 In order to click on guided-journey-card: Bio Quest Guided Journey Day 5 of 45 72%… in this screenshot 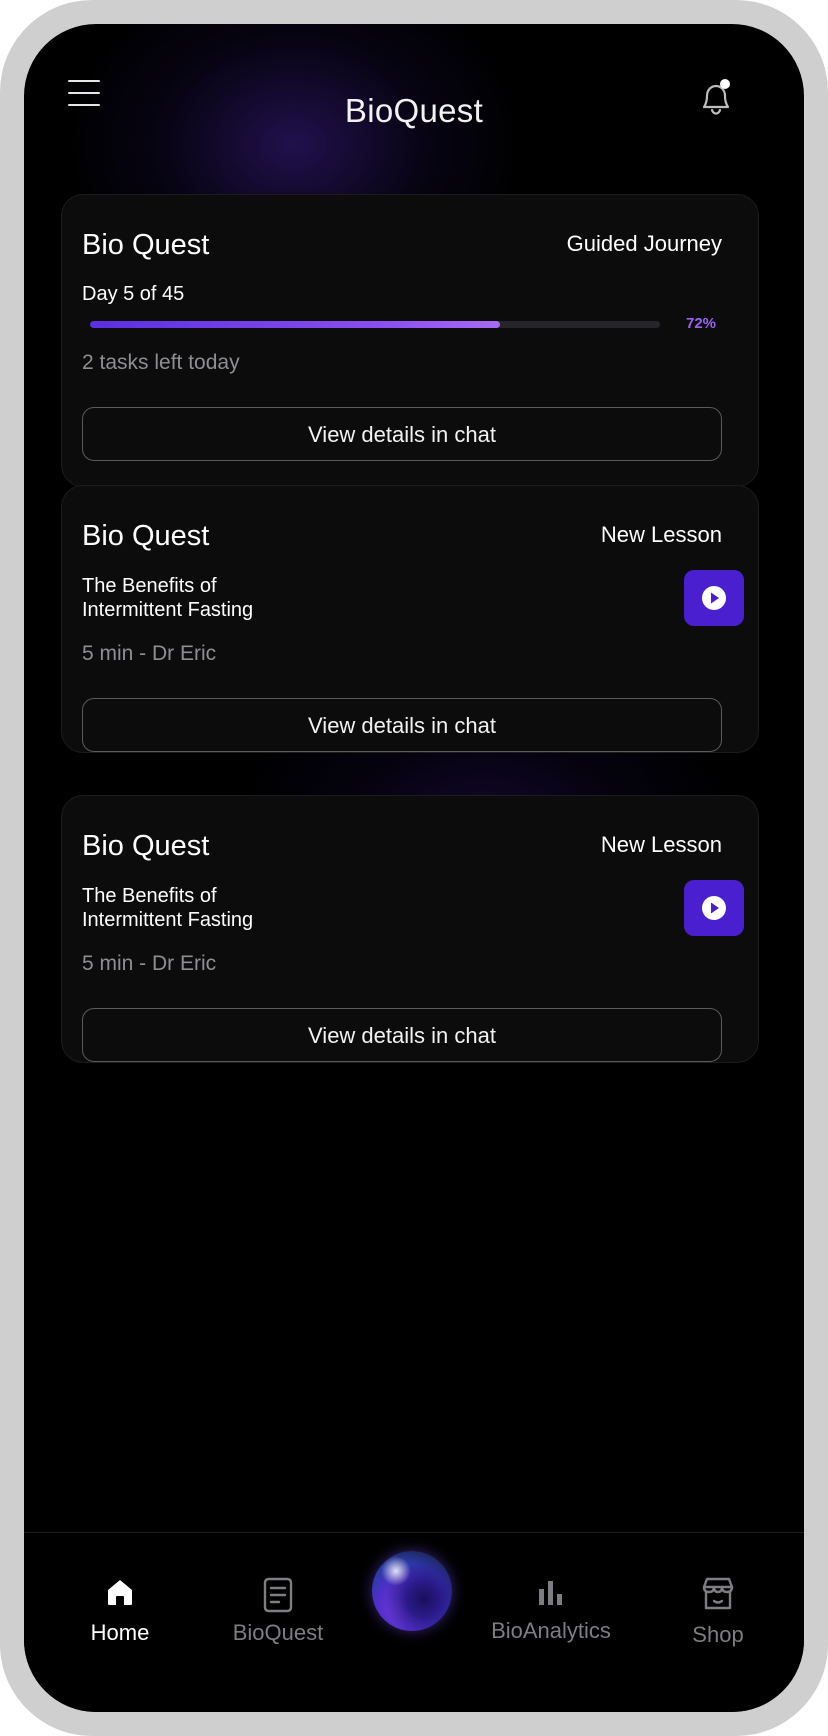, I will do `click(410, 340)`.